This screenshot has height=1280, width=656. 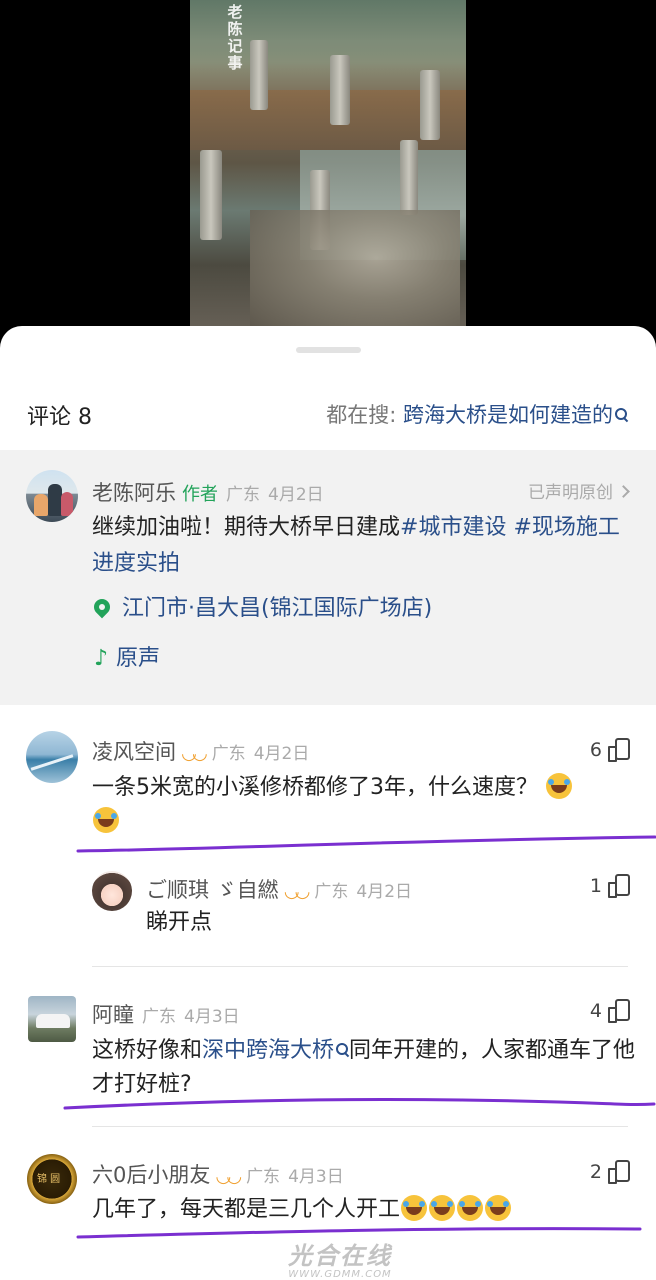 I want to click on author-region: 广东, so click(x=243, y=495).